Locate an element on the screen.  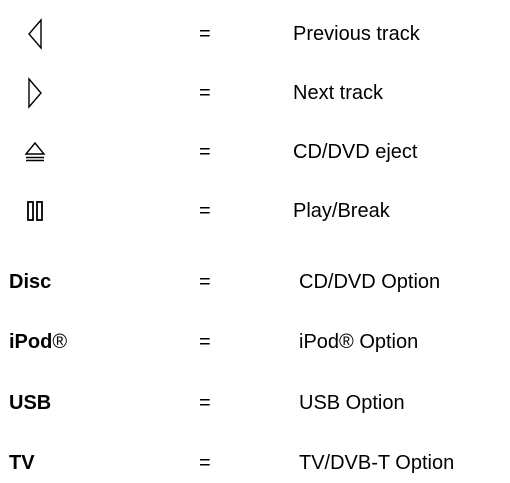
legend-row-next-track: = Next track is located at coordinates (255, 93).